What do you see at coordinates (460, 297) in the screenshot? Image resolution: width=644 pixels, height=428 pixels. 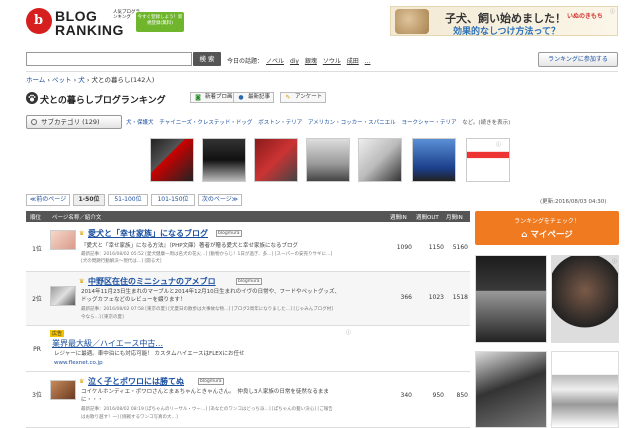 I see `monthly-in-cell: 1518` at bounding box center [460, 297].